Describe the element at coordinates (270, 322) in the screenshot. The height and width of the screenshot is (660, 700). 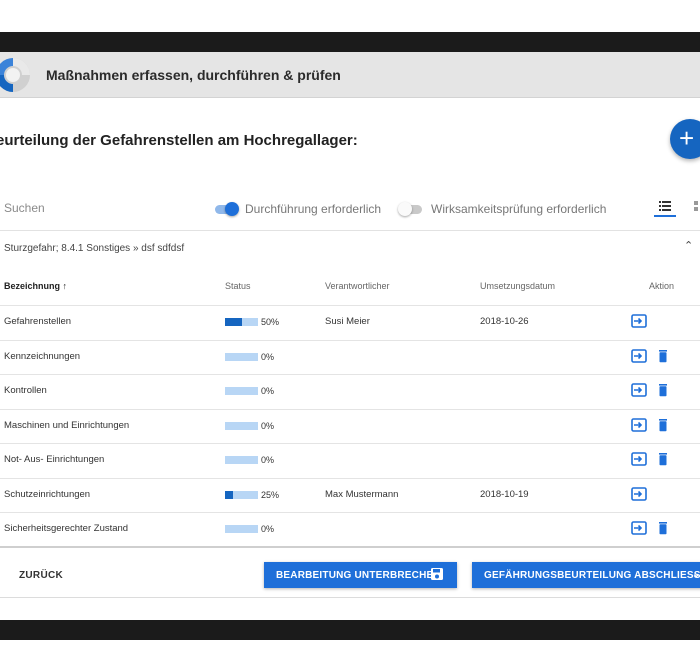
I see `progress-percent: 50%` at that location.